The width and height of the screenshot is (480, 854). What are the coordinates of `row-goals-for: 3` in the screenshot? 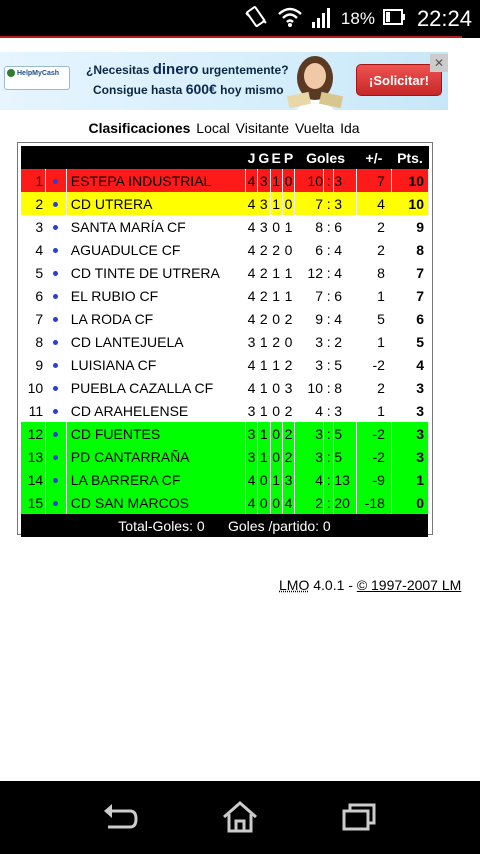 It's located at (309, 456).